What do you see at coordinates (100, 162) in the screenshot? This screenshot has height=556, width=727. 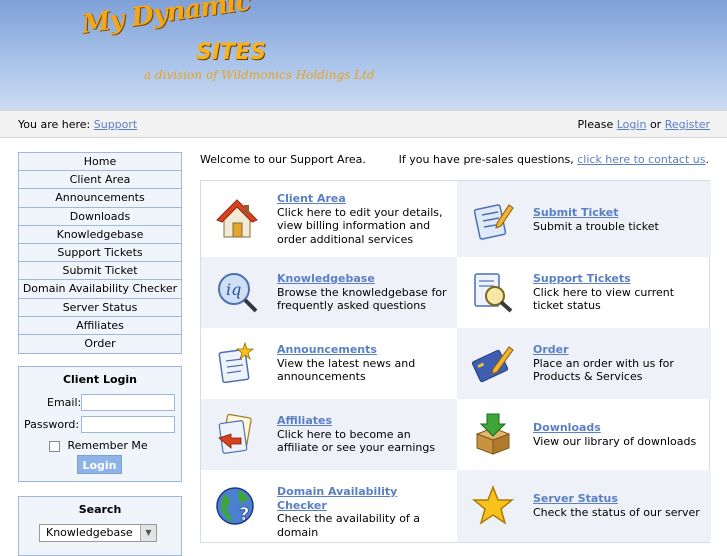 I see `nav-item-home: Home` at bounding box center [100, 162].